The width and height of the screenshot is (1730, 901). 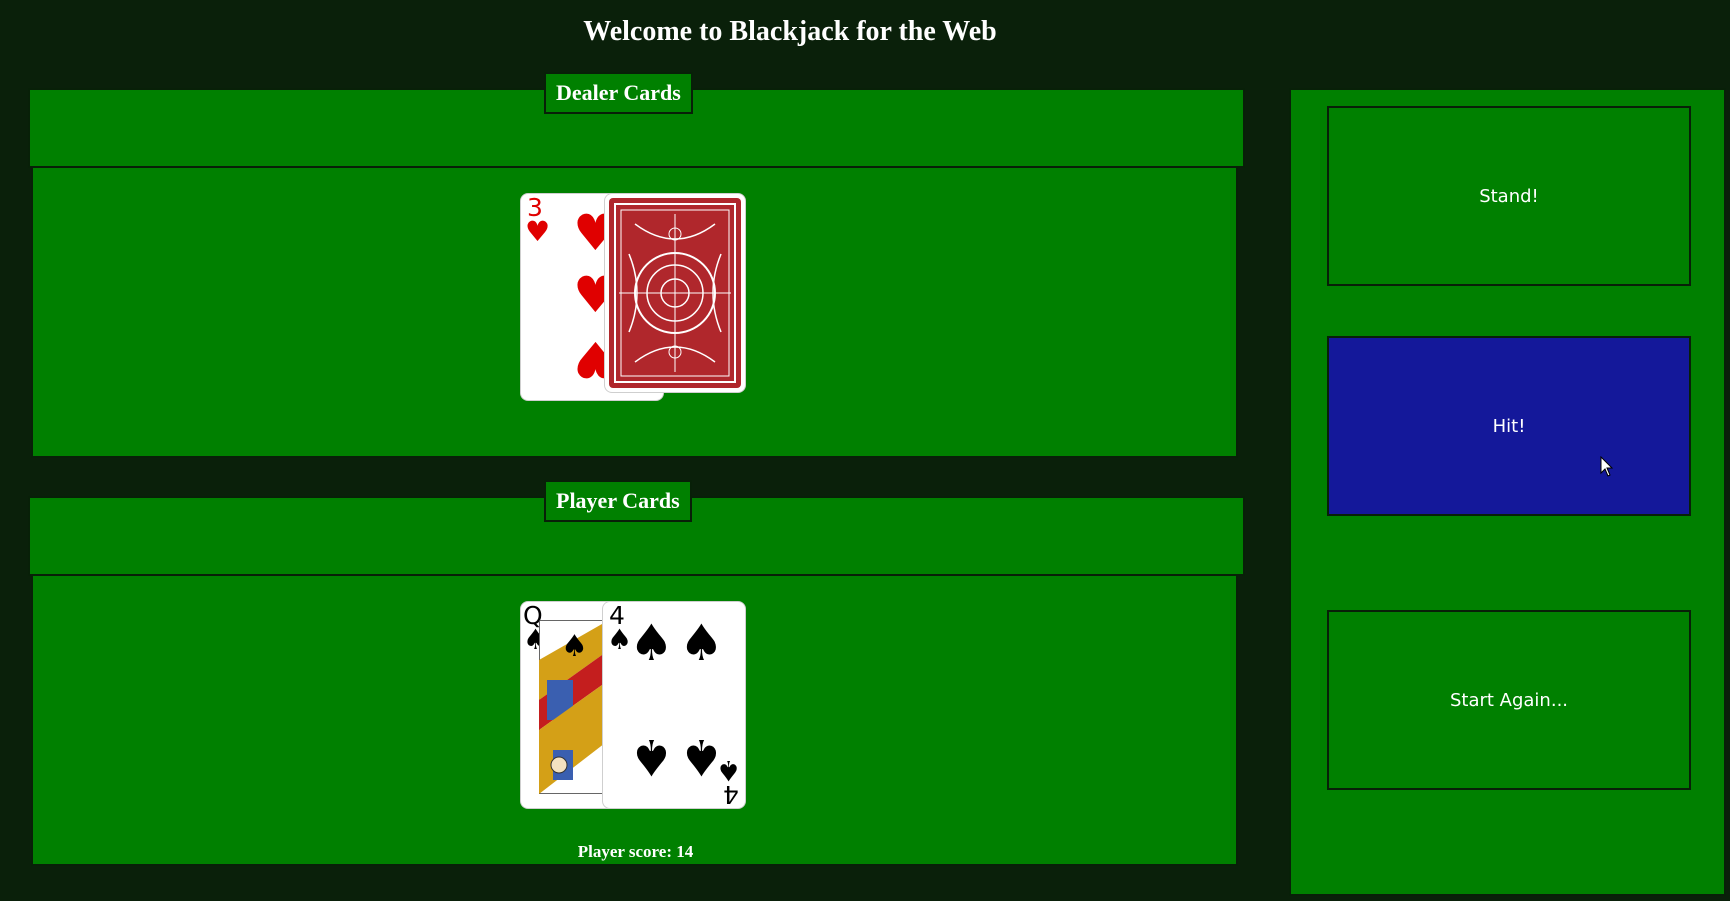 I want to click on dealer-card-face-down, so click(x=675, y=293).